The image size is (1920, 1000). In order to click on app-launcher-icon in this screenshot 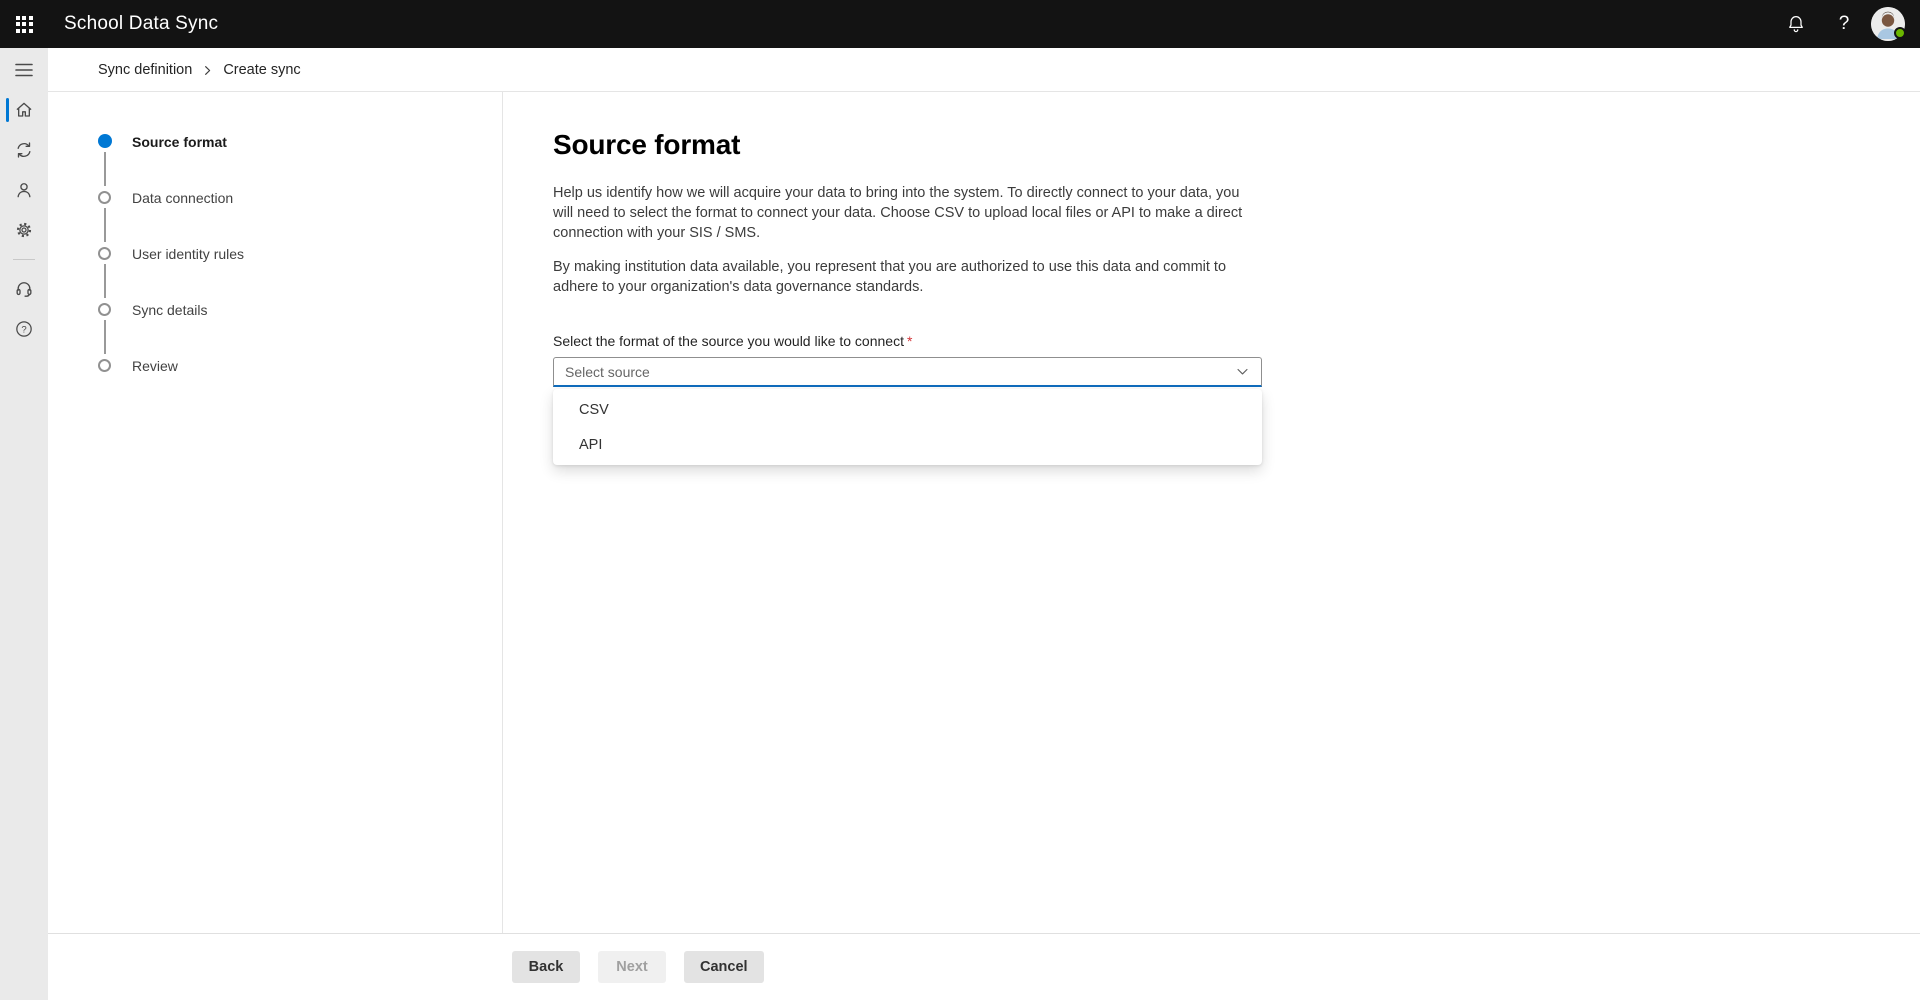, I will do `click(24, 24)`.